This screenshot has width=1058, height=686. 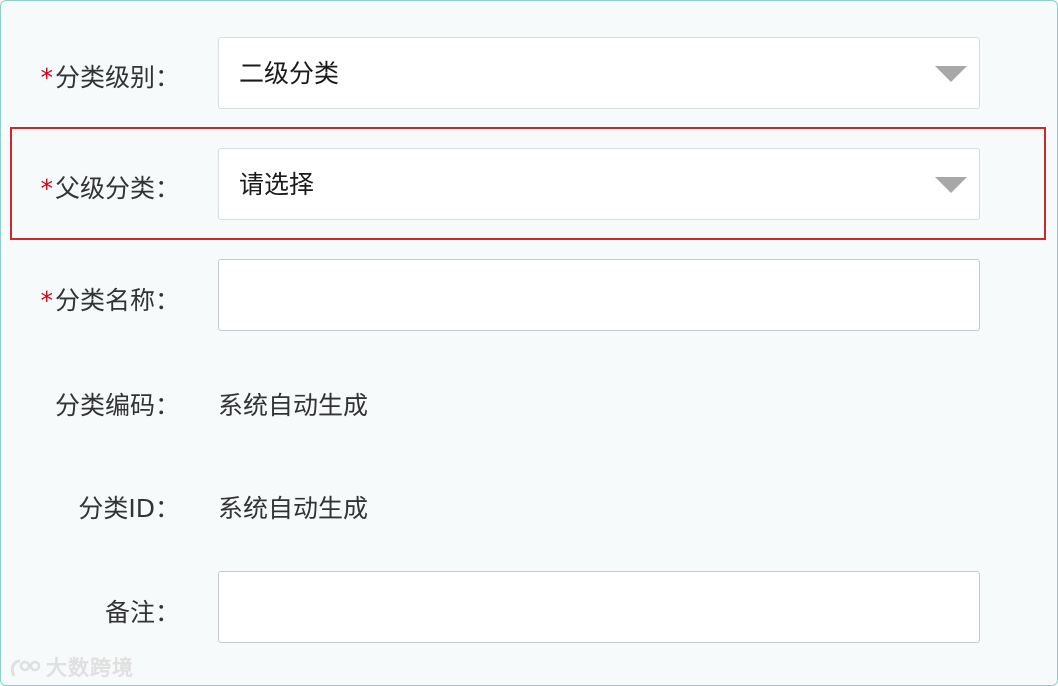 I want to click on category-level-label: *分类级别：, so click(x=110, y=77).